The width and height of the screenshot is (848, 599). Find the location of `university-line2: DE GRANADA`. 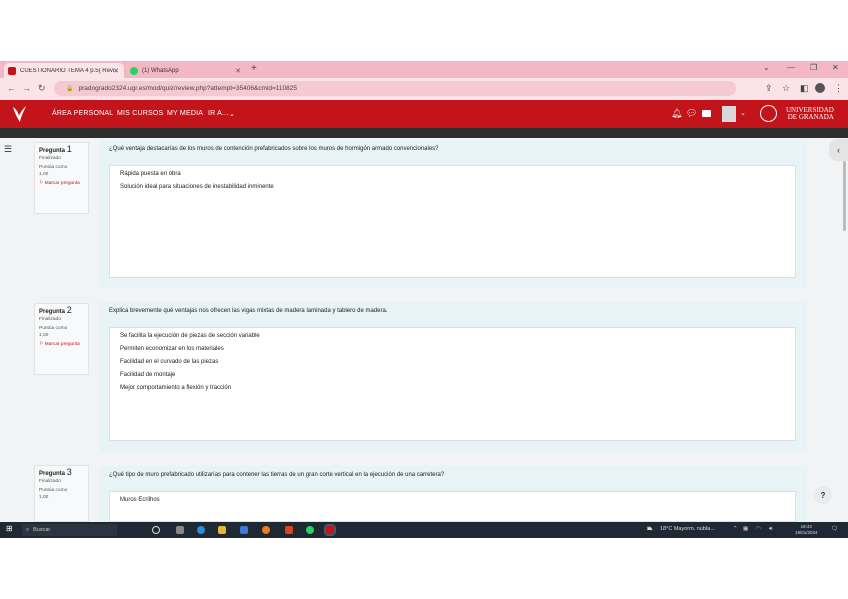

university-line2: DE GRANADA is located at coordinates (810, 117).